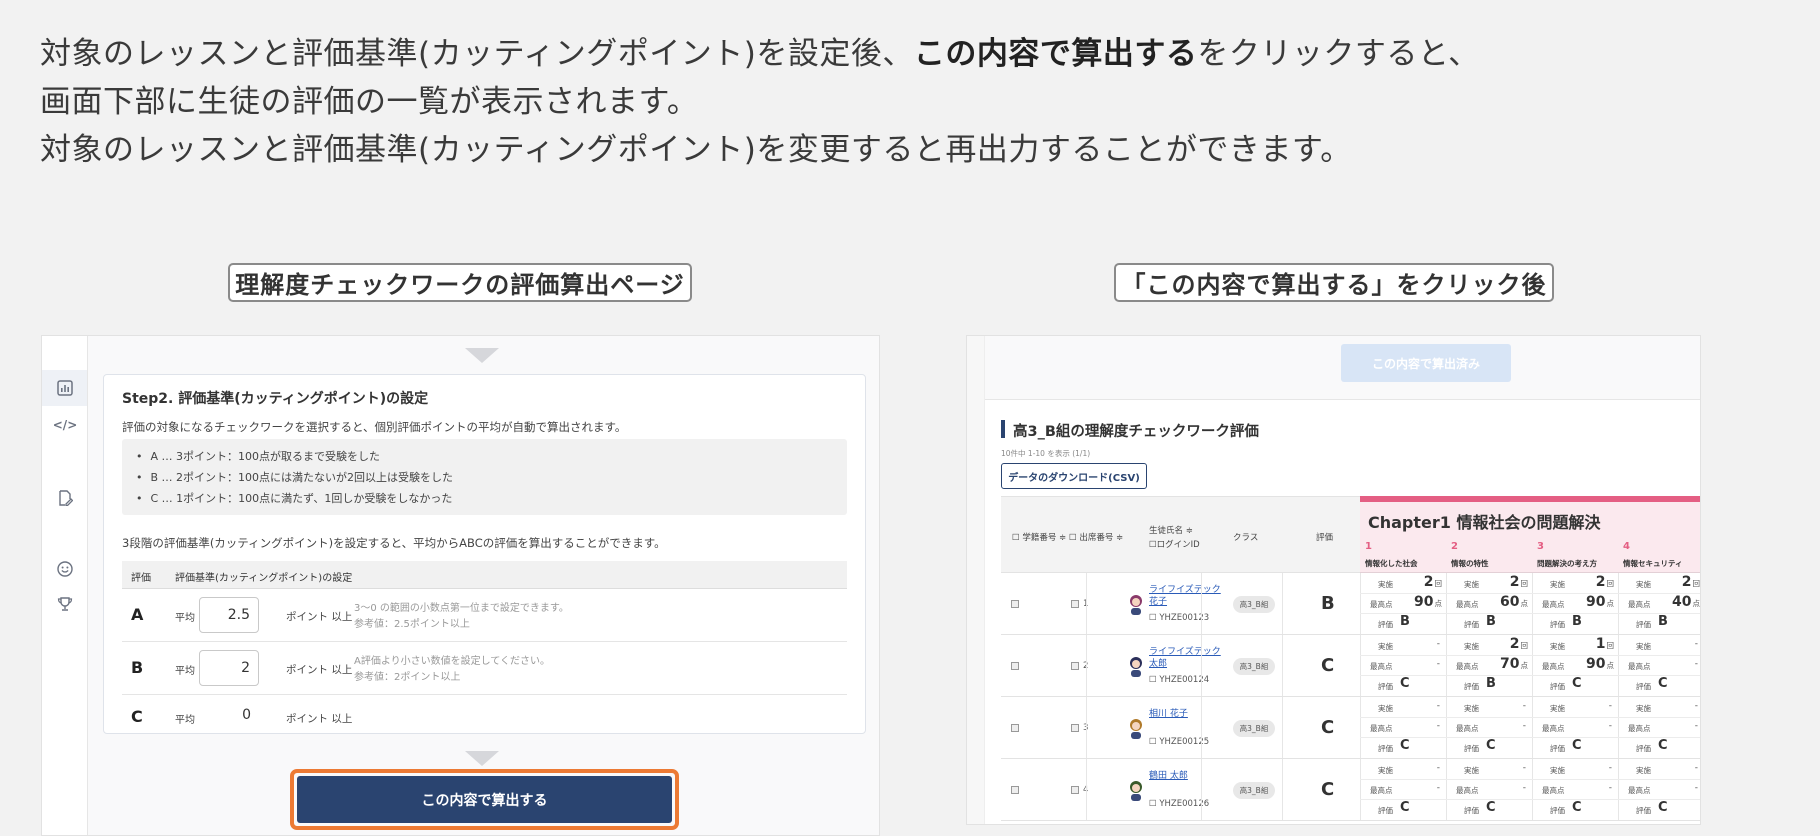  What do you see at coordinates (484, 715) in the screenshot?
I see `grade-row-c: C 平均 0 ポイント 以上` at bounding box center [484, 715].